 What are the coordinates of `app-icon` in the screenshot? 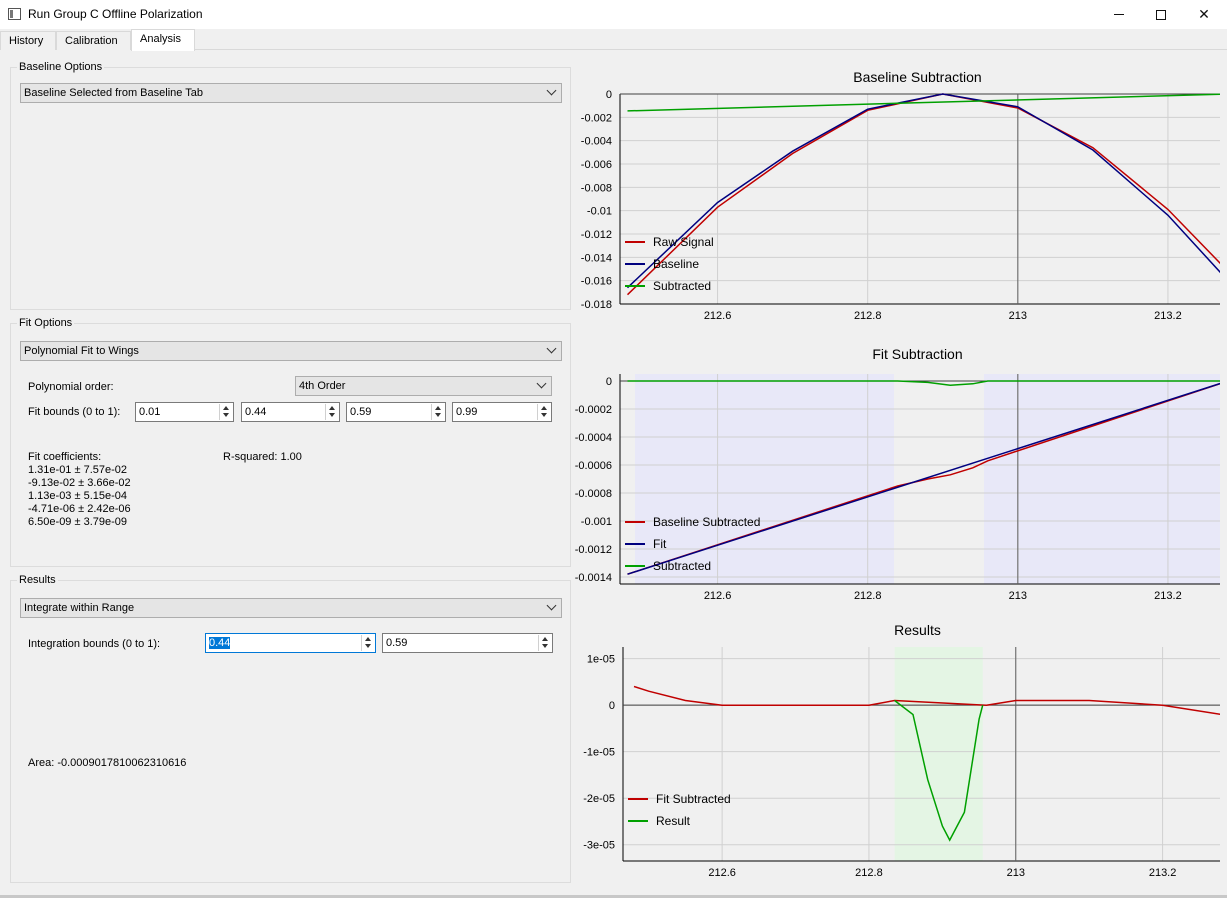 It's located at (14, 14).